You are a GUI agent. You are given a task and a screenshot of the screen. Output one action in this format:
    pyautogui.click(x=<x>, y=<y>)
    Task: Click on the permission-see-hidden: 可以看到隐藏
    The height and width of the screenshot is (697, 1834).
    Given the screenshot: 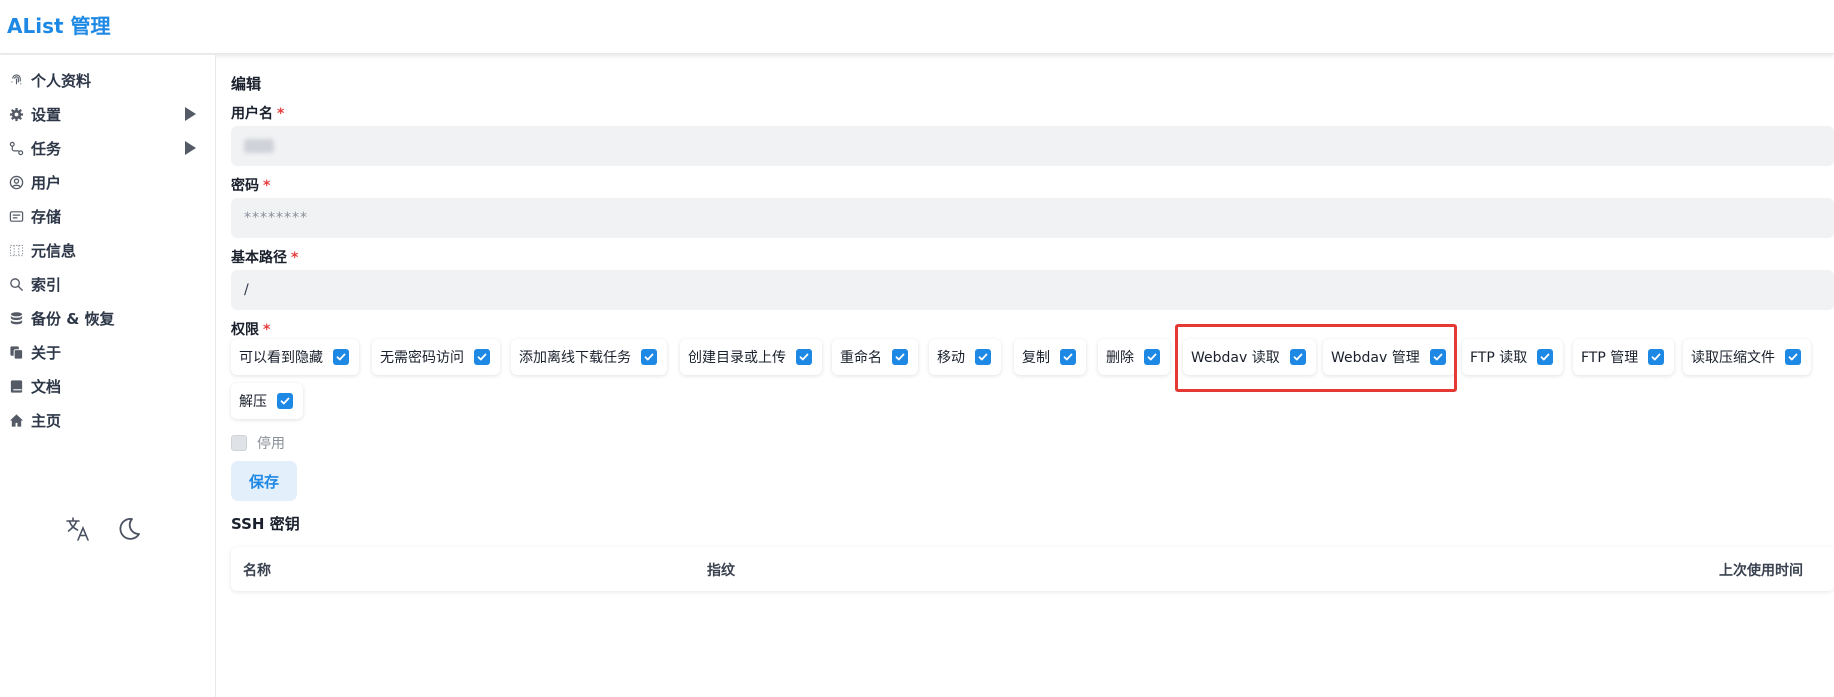 What is the action you would take?
    pyautogui.click(x=295, y=357)
    